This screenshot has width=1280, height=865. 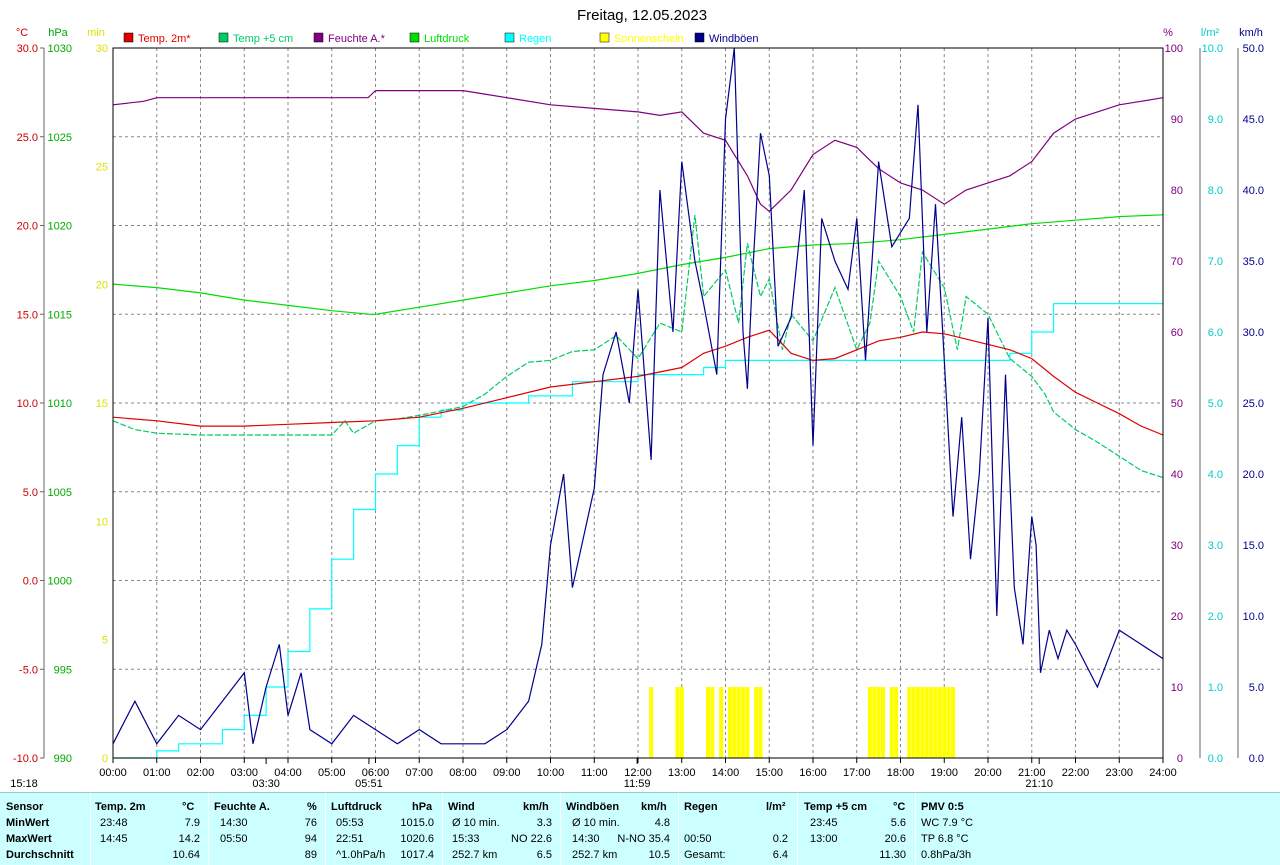 What do you see at coordinates (466, 839) in the screenshot?
I see `stats-cell-w-time: 15:33` at bounding box center [466, 839].